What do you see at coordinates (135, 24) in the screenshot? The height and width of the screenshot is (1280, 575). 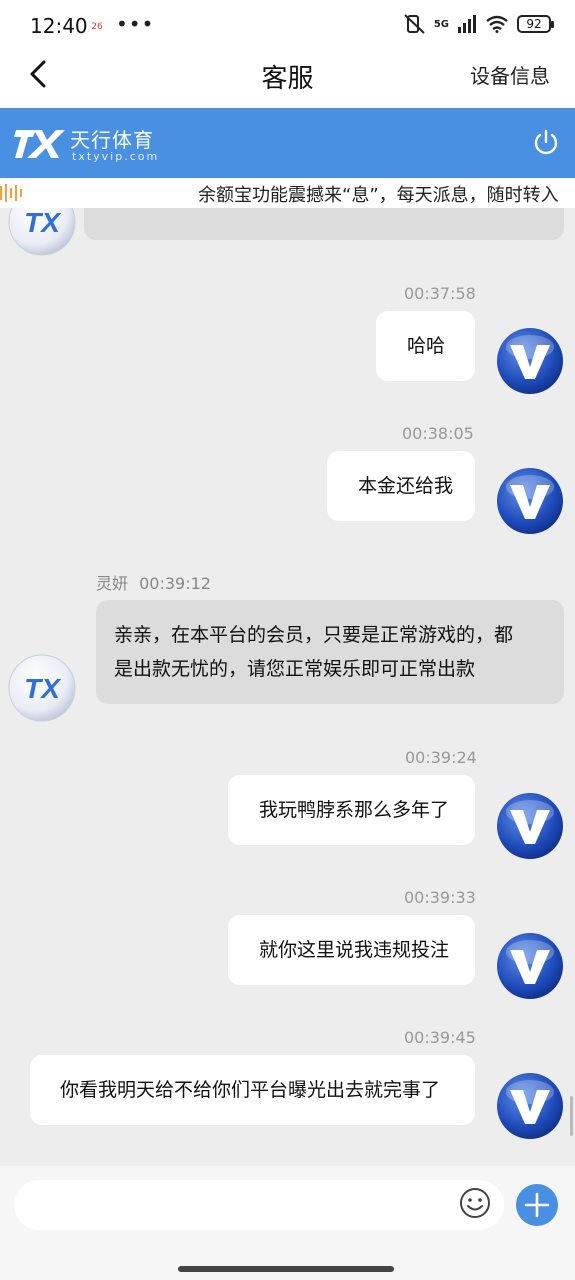 I see `more-notifications-icon: •••` at bounding box center [135, 24].